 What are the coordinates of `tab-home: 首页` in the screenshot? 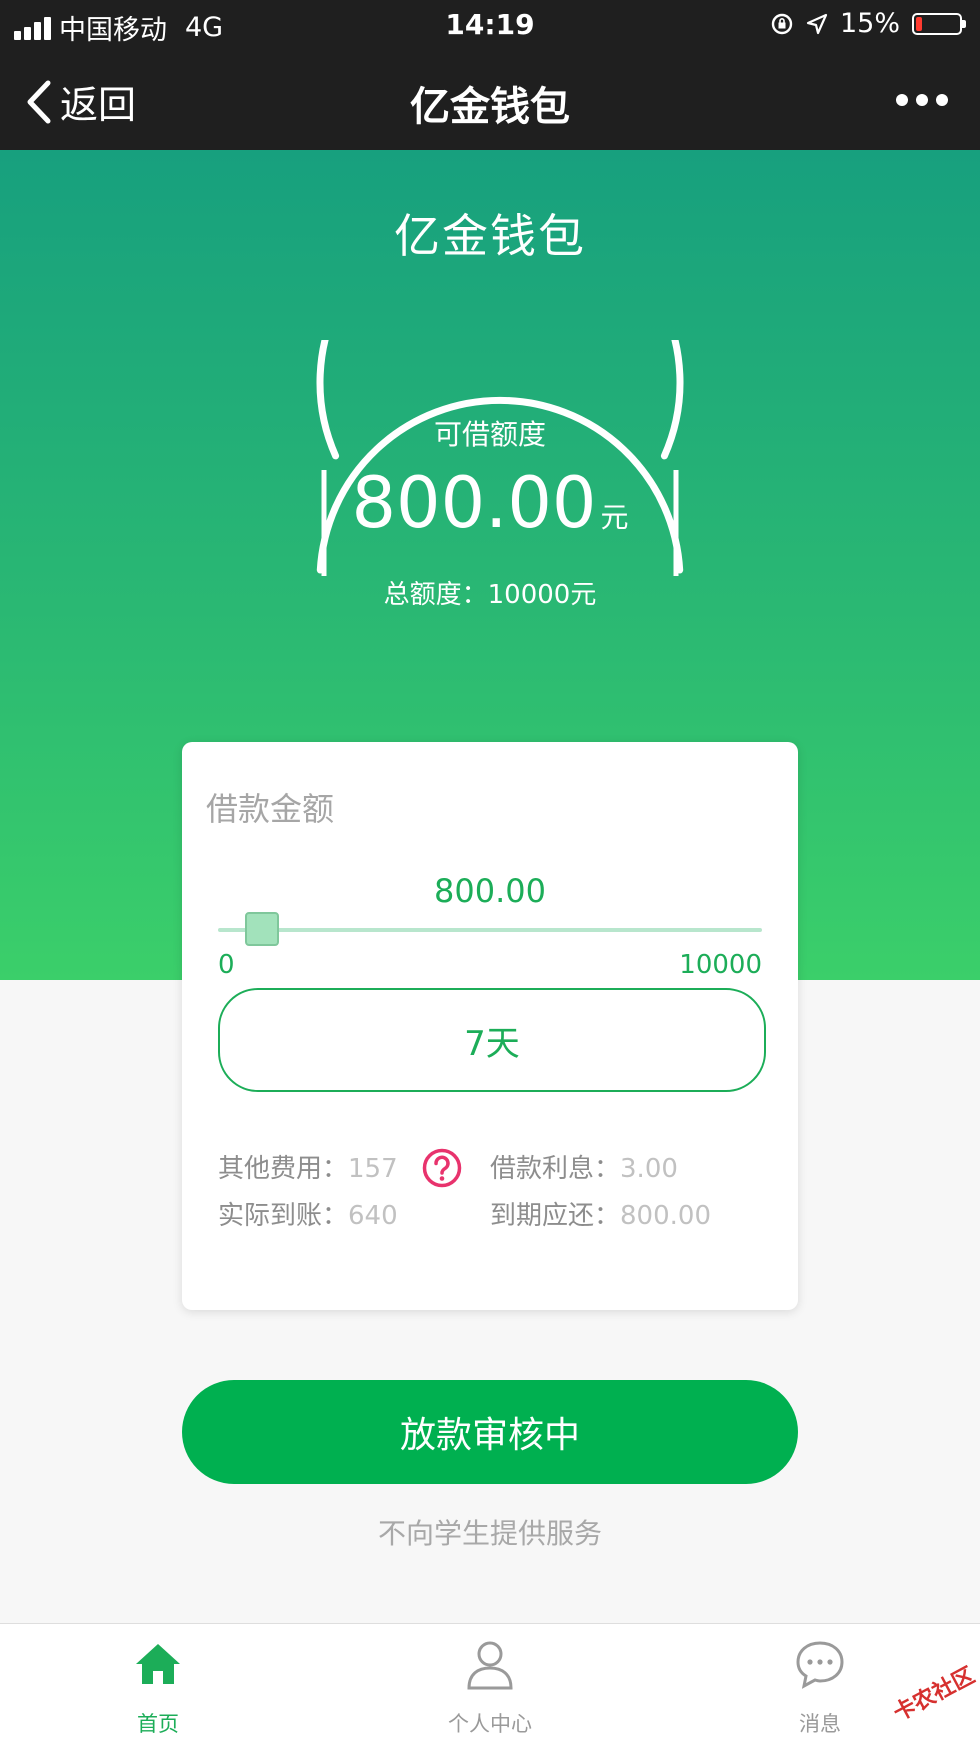 It's located at (158, 1688).